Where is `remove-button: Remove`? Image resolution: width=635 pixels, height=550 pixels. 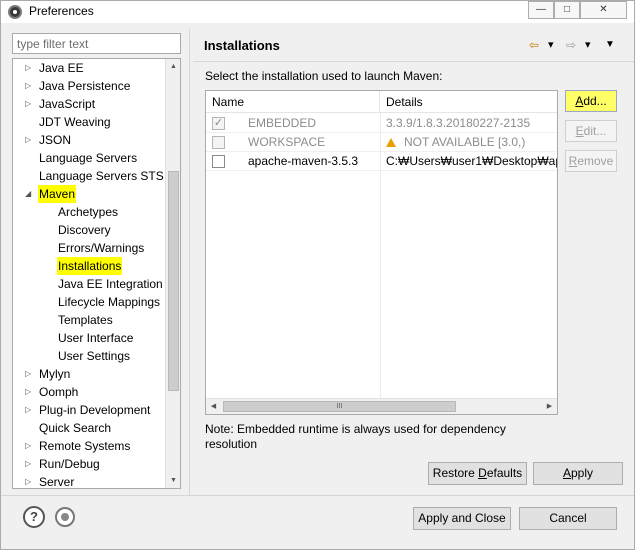
remove-button: Remove is located at coordinates (591, 161).